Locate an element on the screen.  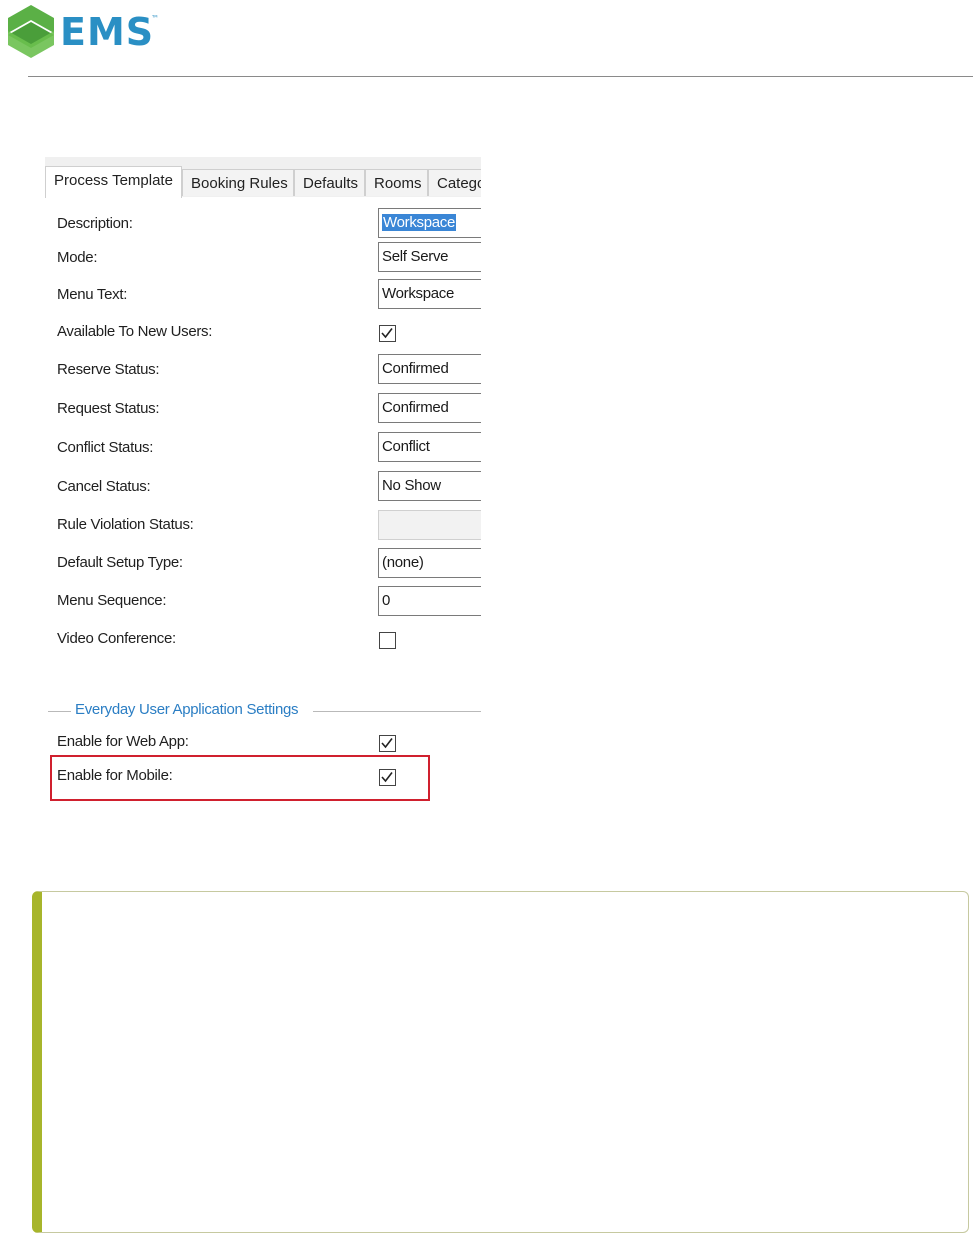
ems-logo-mark-icon is located at coordinates (31, 31).